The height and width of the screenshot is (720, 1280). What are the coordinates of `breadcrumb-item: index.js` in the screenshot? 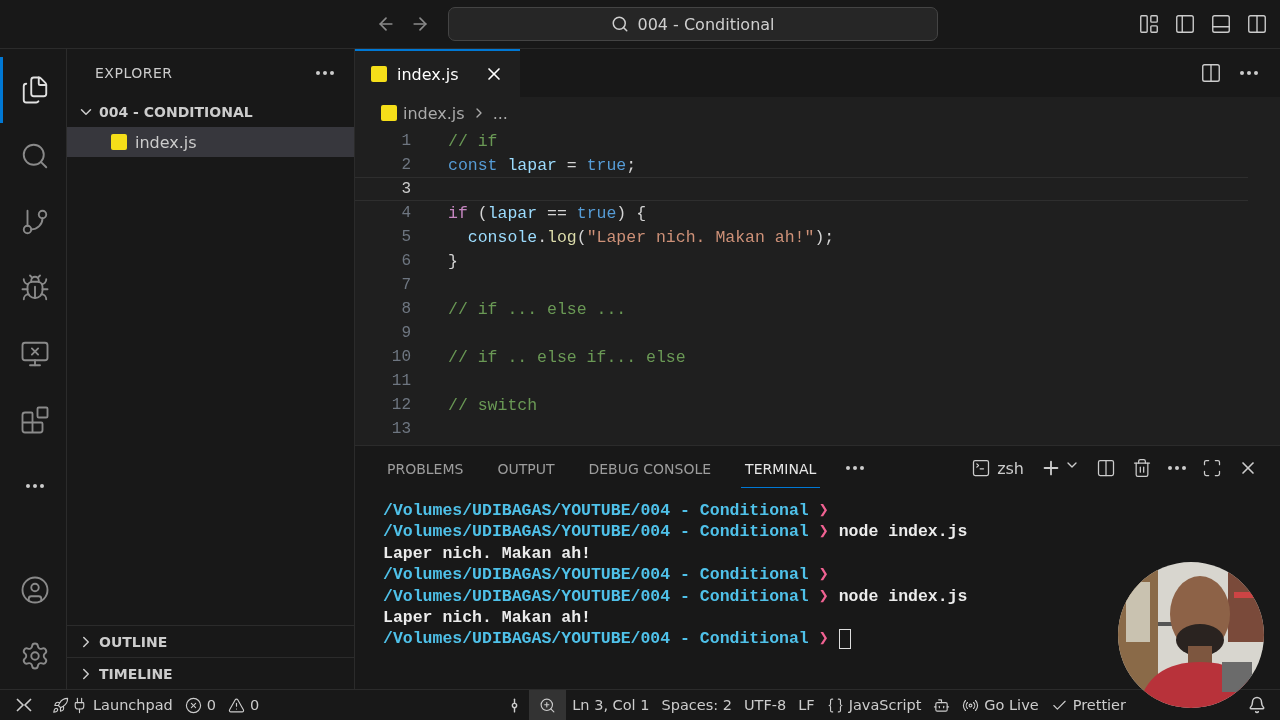 It's located at (434, 113).